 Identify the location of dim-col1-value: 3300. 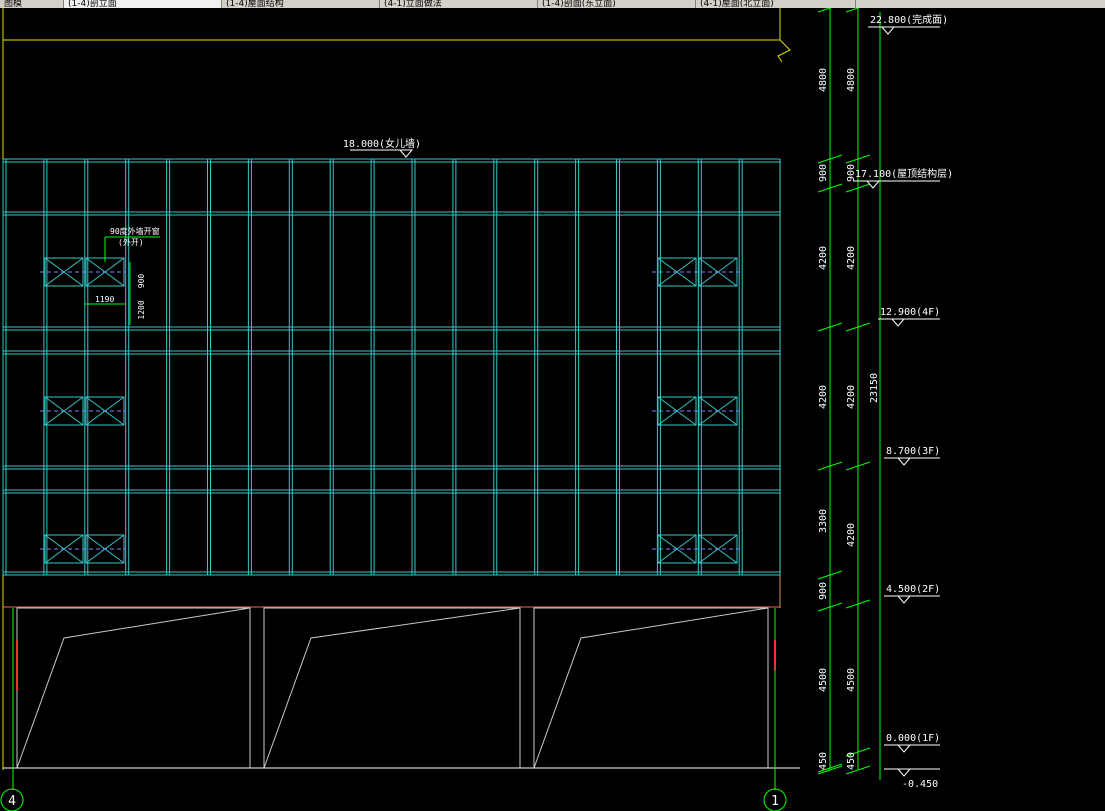
(823, 521).